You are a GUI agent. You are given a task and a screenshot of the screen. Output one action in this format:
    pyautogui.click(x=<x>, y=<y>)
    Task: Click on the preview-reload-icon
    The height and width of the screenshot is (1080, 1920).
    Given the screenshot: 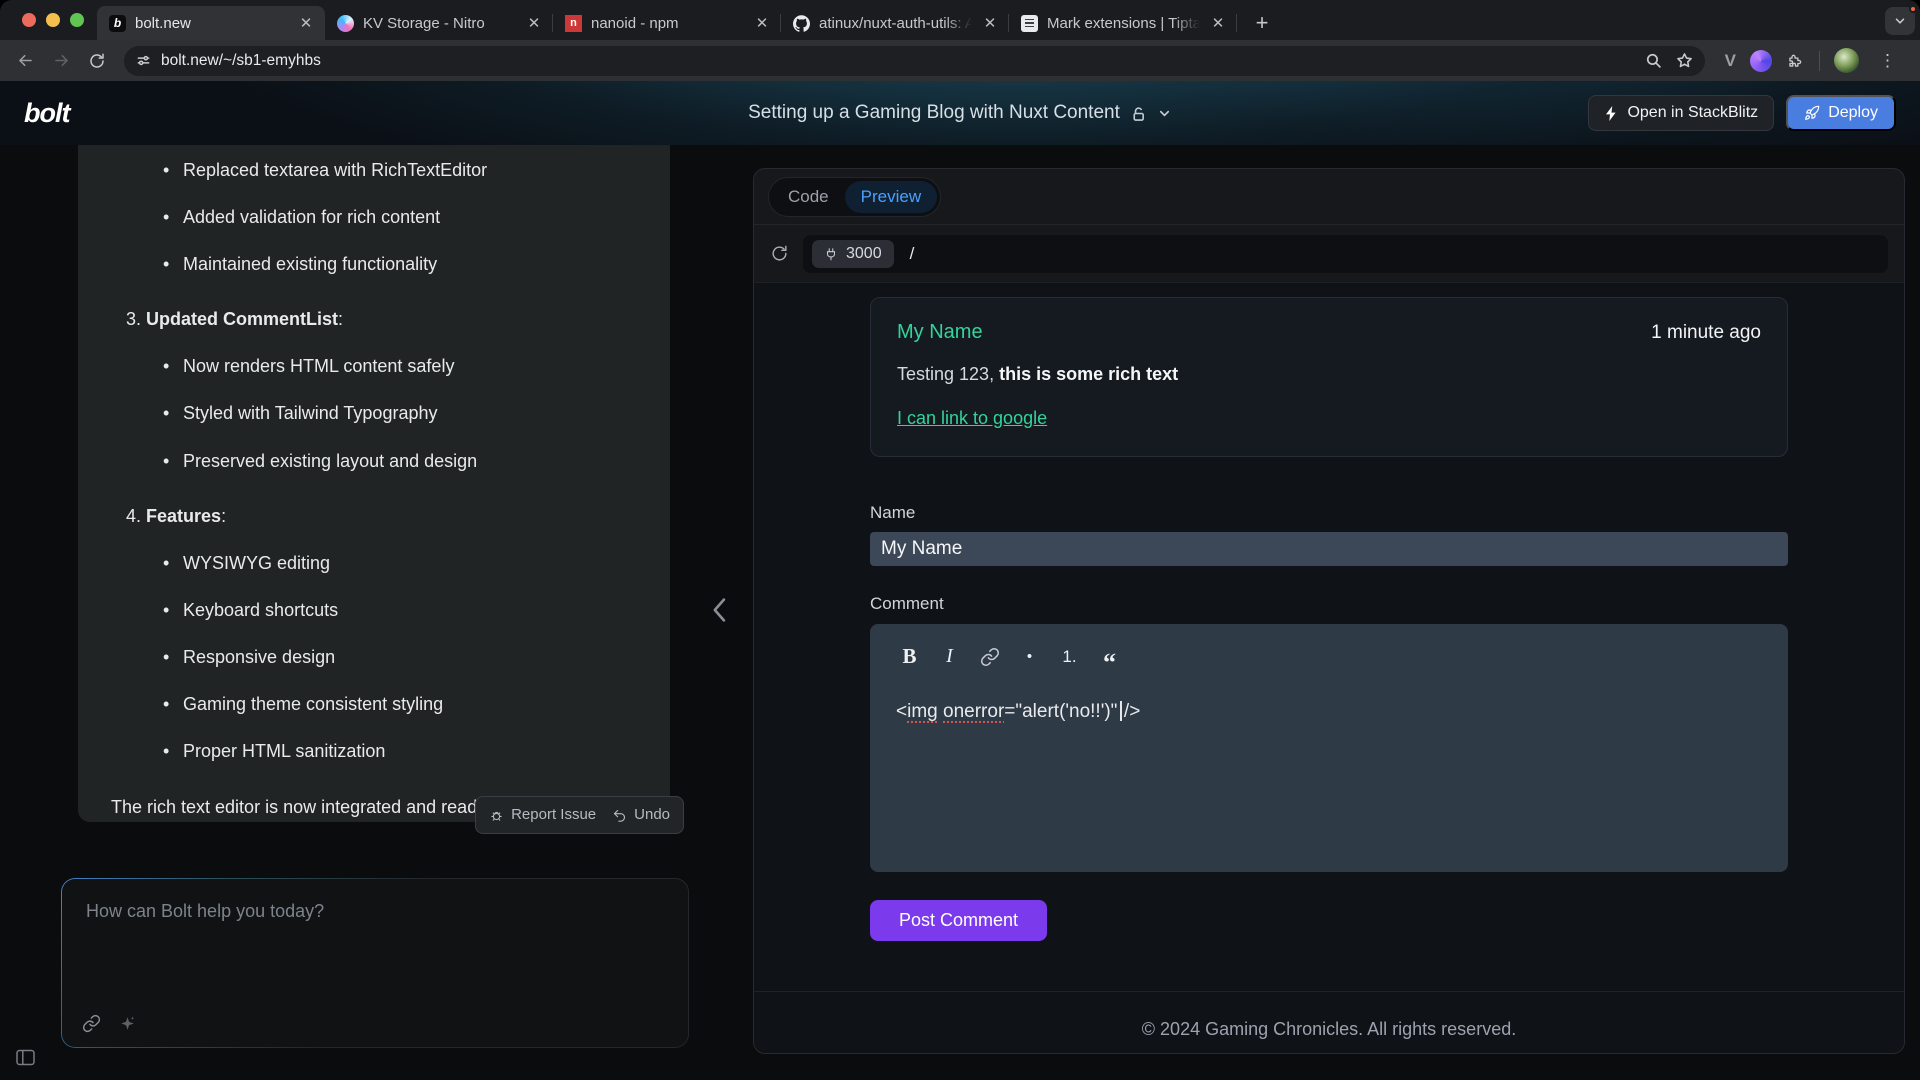 What is the action you would take?
    pyautogui.click(x=779, y=253)
    